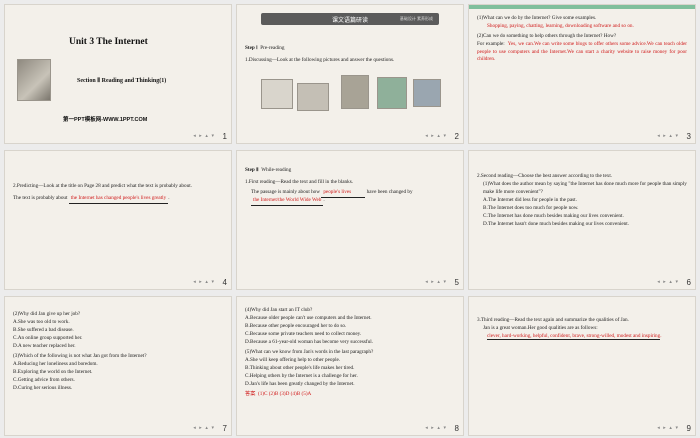 This screenshot has width=700, height=438. I want to click on step-label: Step Ⅰ, so click(251, 48).